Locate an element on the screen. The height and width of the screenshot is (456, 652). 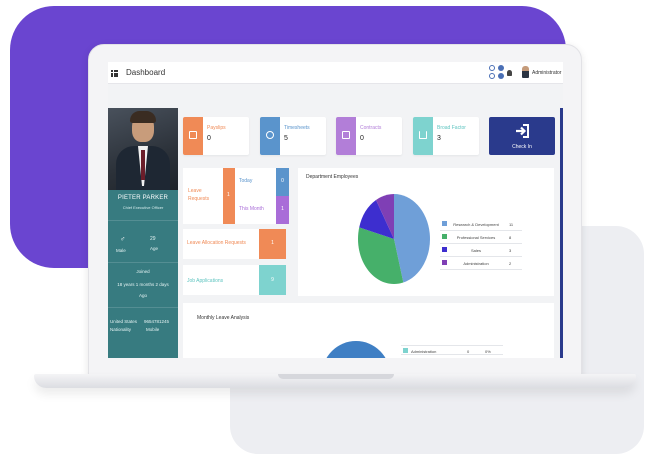
department-pie-chart is located at coordinates (394, 239).